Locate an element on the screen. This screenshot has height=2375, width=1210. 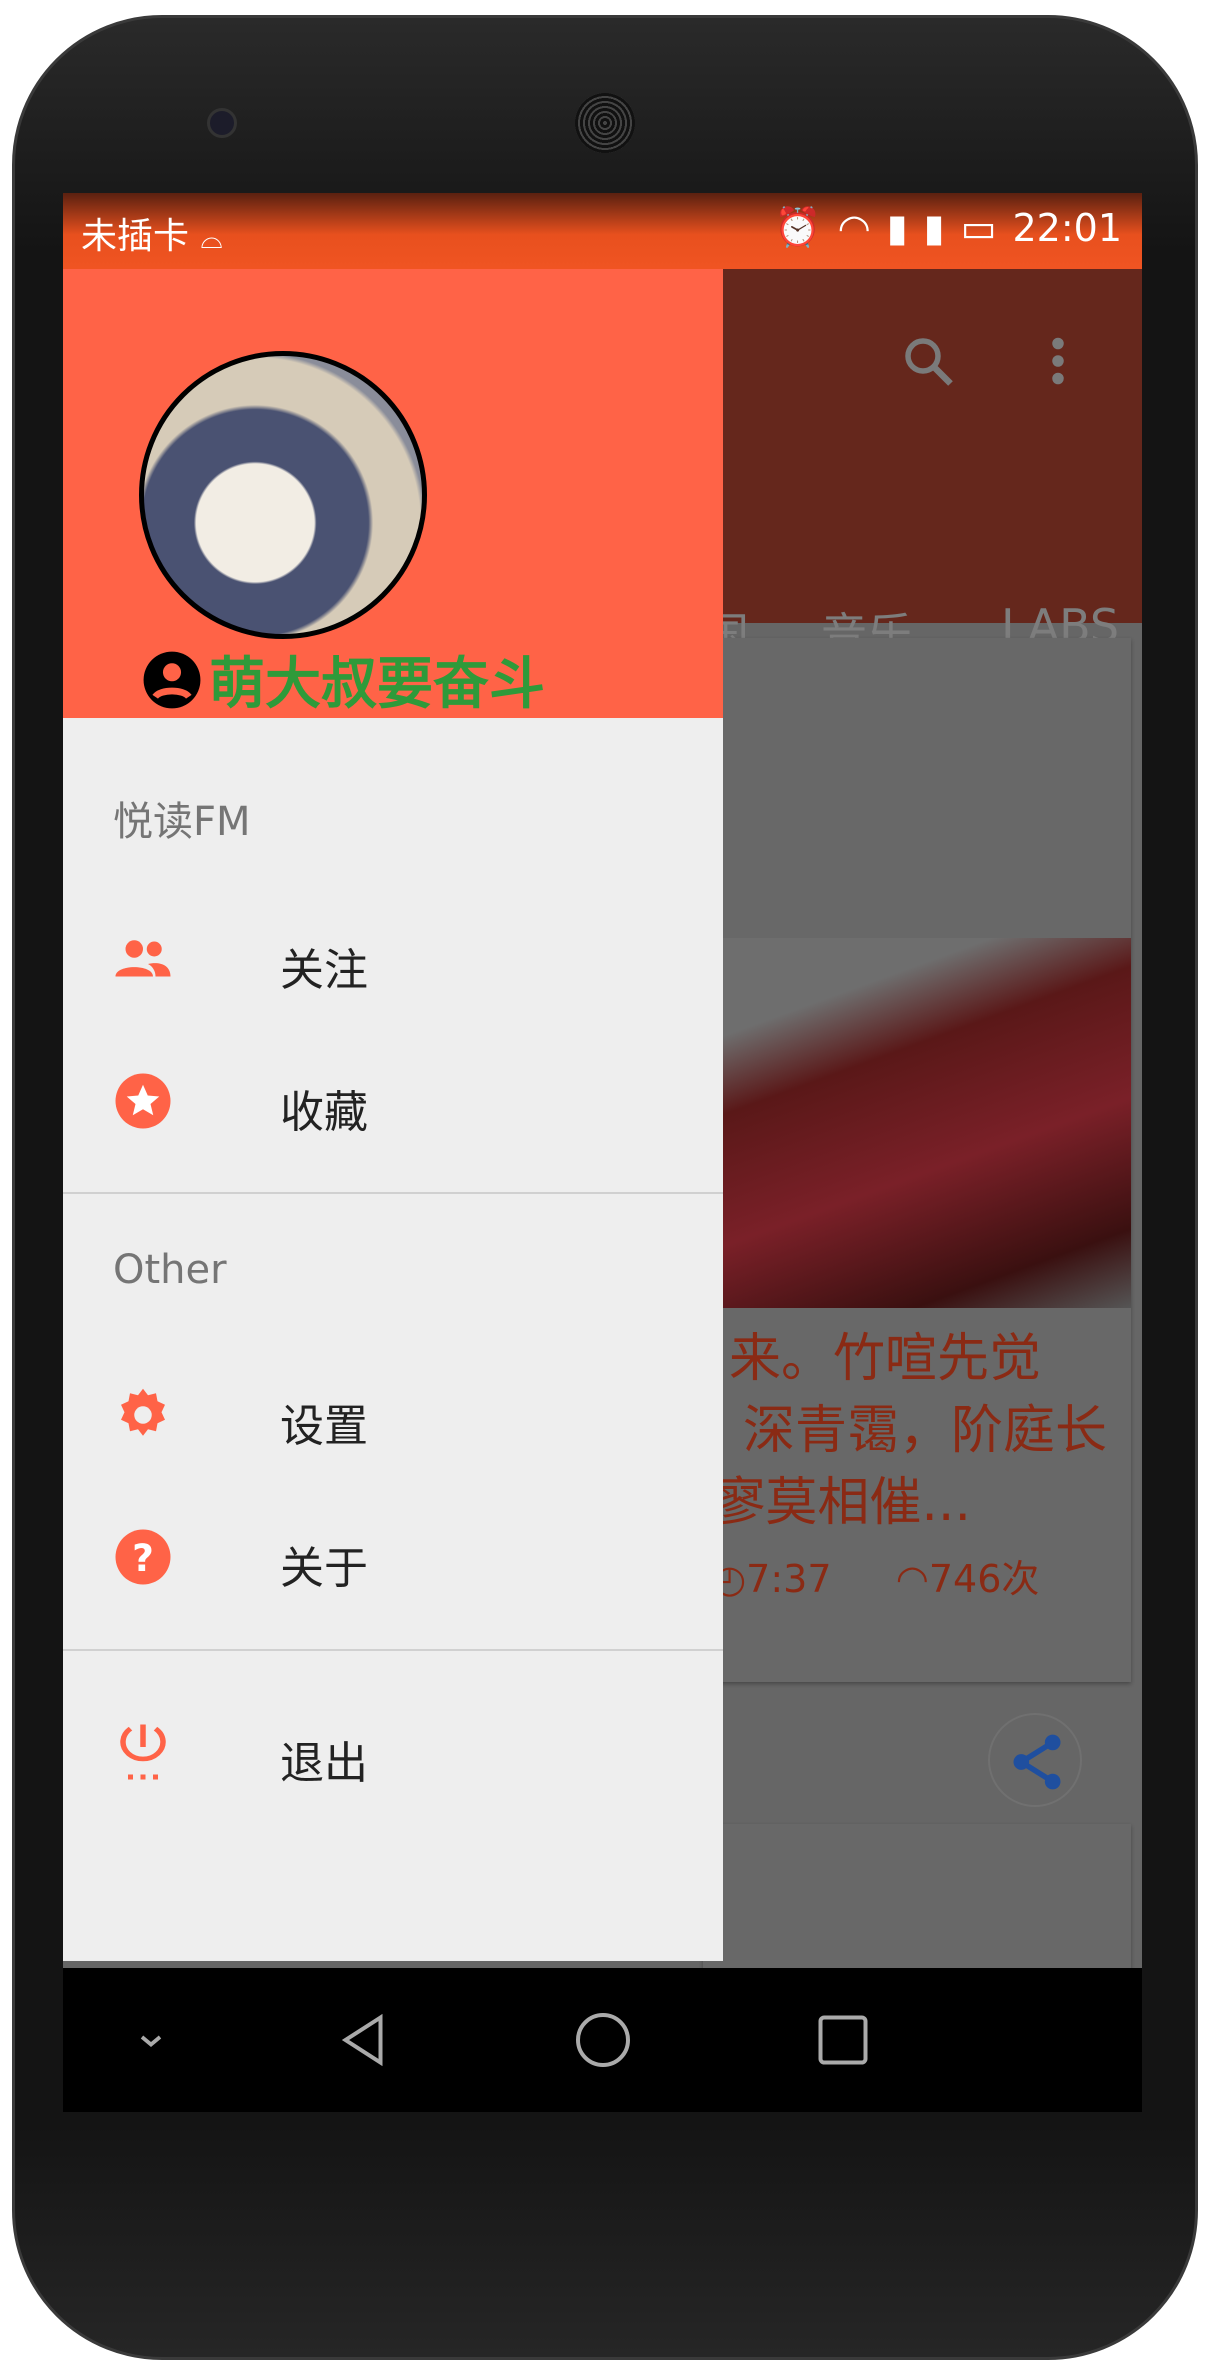
battery-charging-icon: ▭ is located at coordinates (978, 227).